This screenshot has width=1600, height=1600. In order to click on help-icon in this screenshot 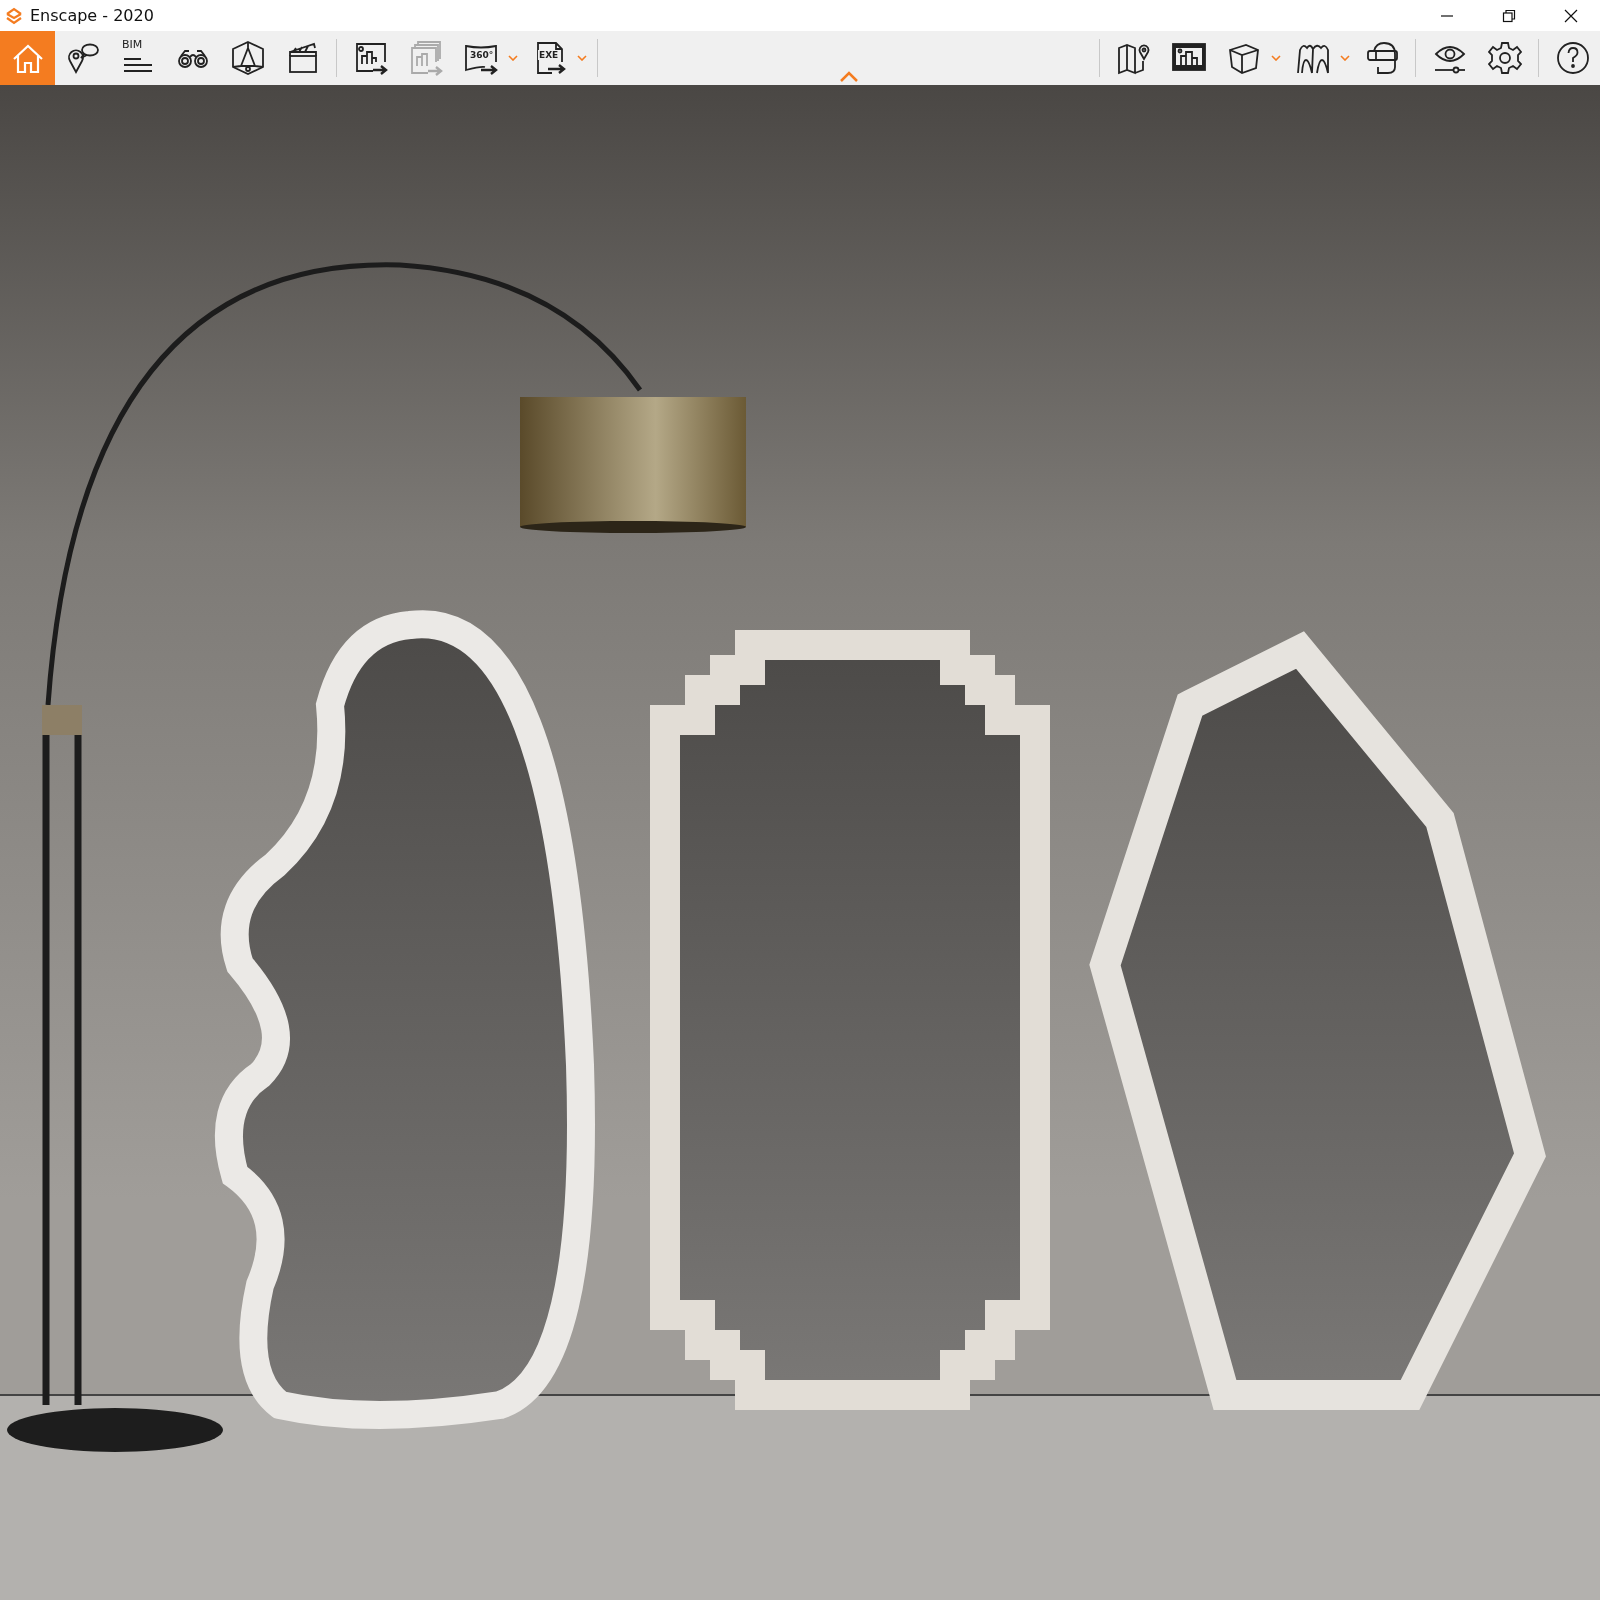, I will do `click(1572, 58)`.